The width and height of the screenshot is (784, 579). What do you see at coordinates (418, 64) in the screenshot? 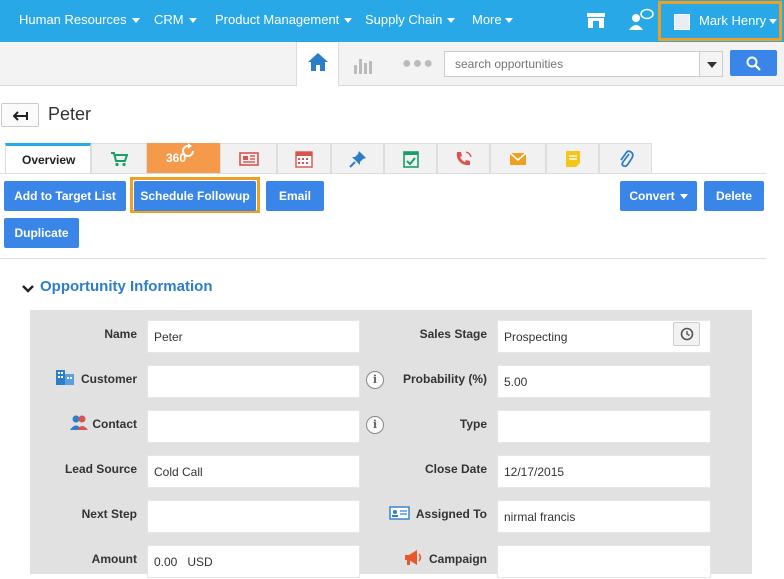
I see `more-dots-icon: ●●●` at bounding box center [418, 64].